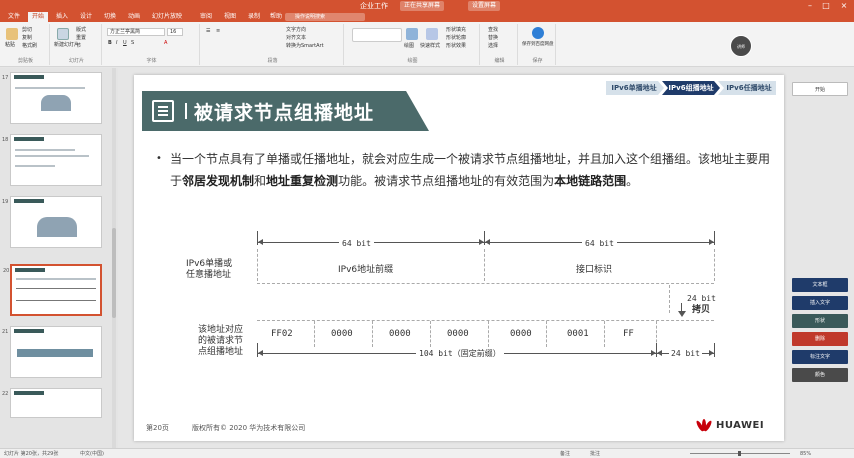 Image resolution: width=854 pixels, height=458 pixels. Describe the element at coordinates (27, 30) in the screenshot. I see `cut-button: 剪切` at that location.